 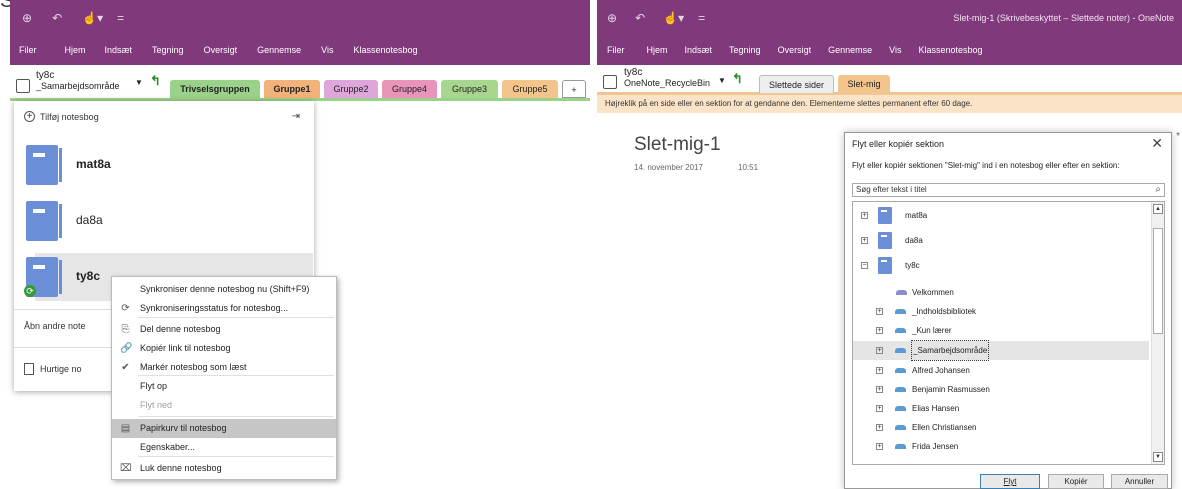 What do you see at coordinates (898, 144) in the screenshot?
I see `dialog-title: Flyt eller kopiér sektion` at bounding box center [898, 144].